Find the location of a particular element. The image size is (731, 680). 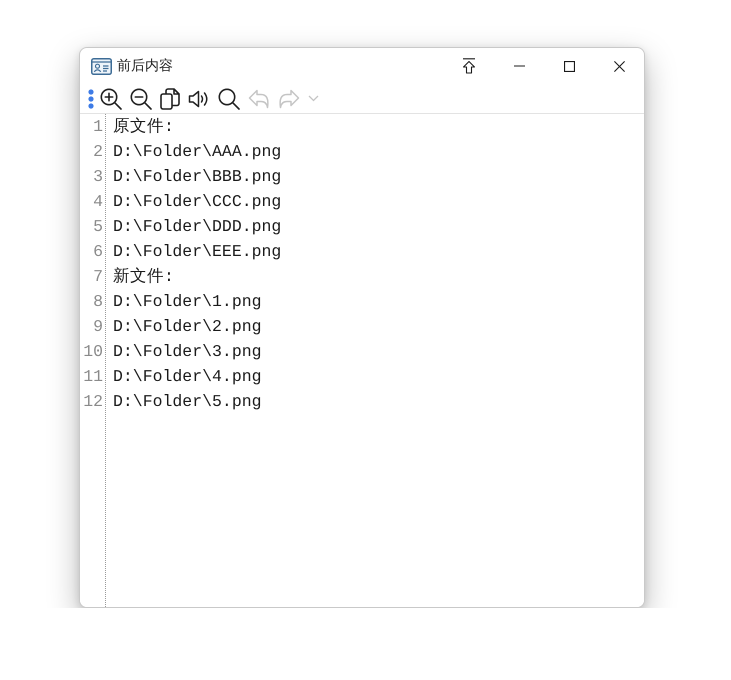

text-line: D:\Folder\AAA.png is located at coordinates (197, 152).